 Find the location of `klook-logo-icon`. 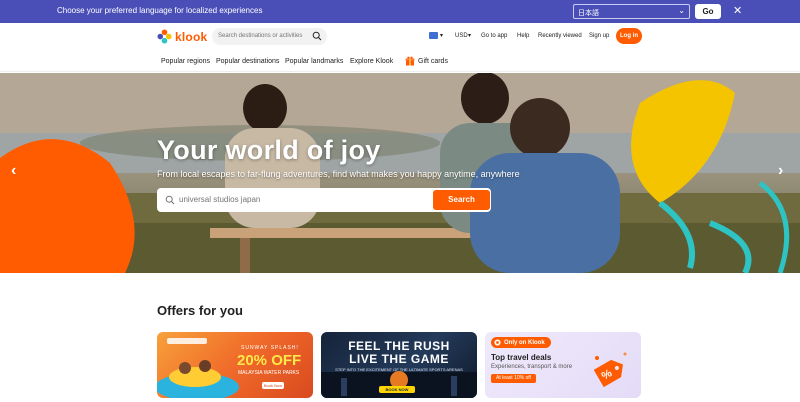

klook-logo-icon is located at coordinates (164, 36).